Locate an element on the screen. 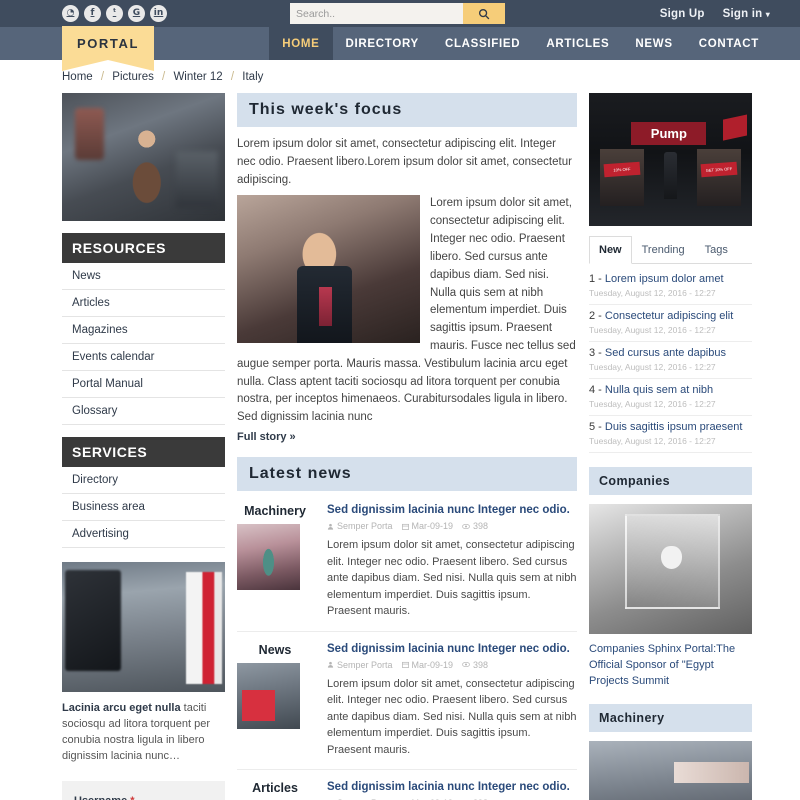  trending-item-title: Consectetur adipiscing elit is located at coordinates (669, 316).